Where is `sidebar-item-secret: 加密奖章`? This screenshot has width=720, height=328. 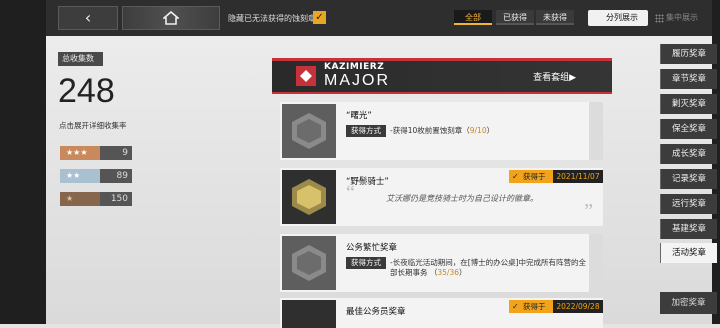
sidebar-item-secret: 加密奖章 is located at coordinates (688, 303).